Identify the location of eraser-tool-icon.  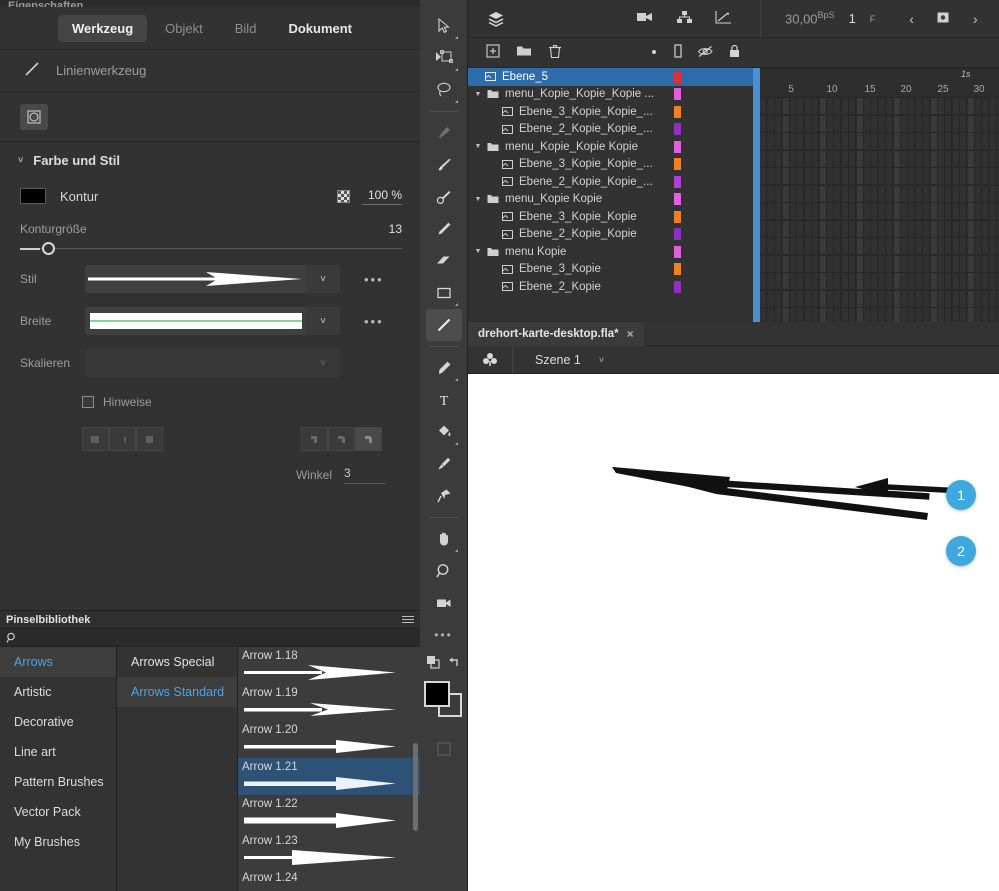
(444, 261).